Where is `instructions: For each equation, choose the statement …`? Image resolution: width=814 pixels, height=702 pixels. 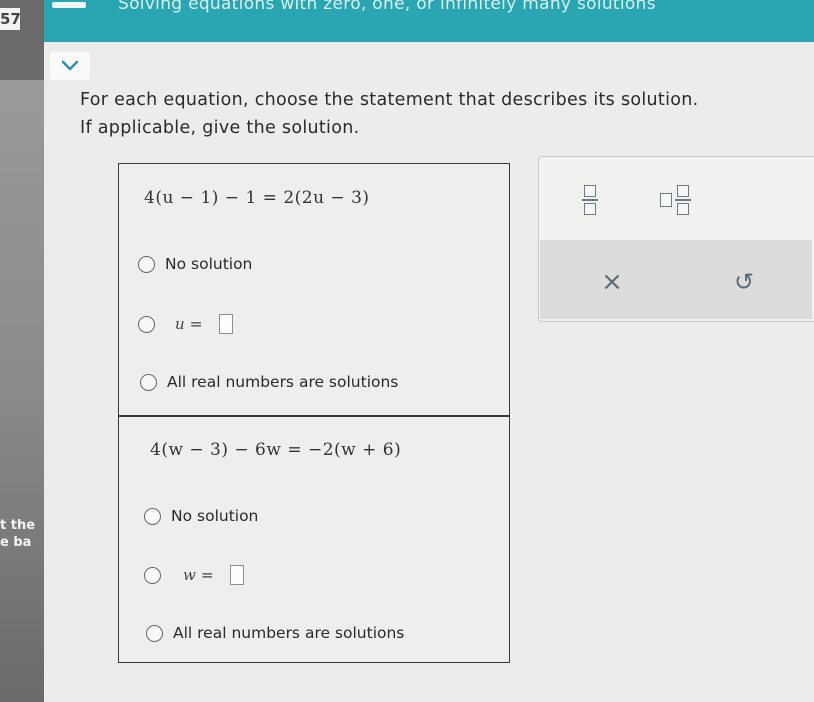
instructions: For each equation, choose the statement … is located at coordinates (389, 114).